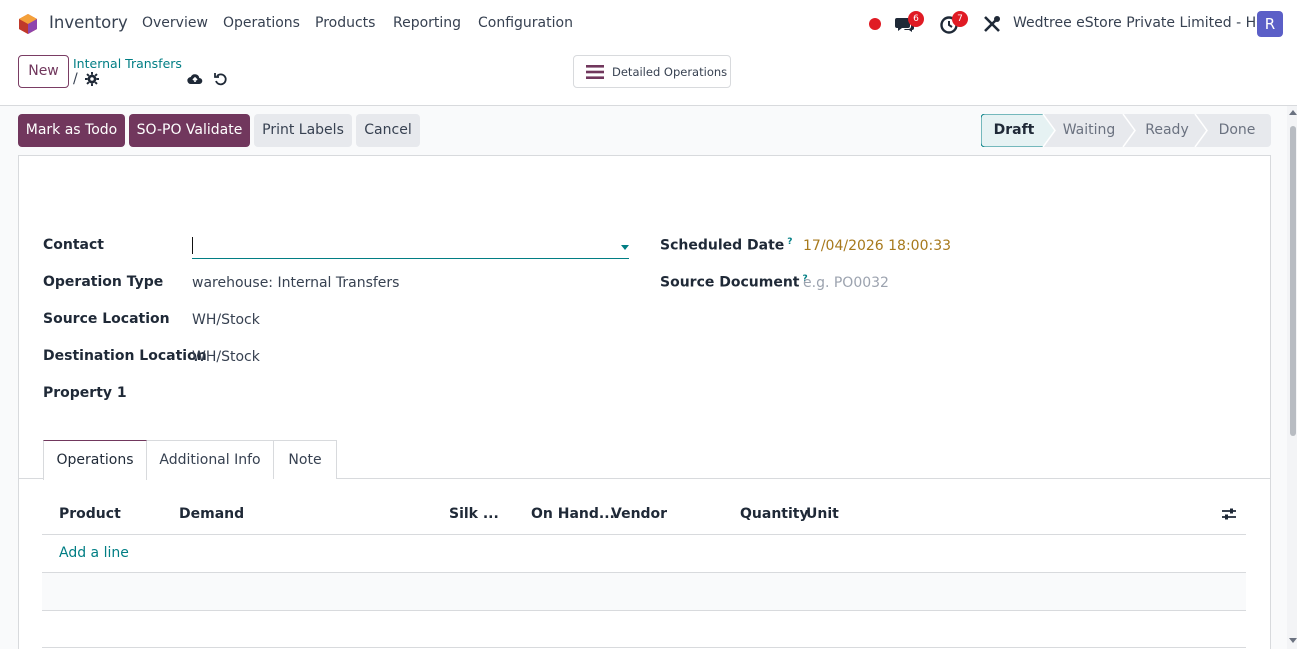  Describe the element at coordinates (43, 71) in the screenshot. I see `new-button: New` at that location.